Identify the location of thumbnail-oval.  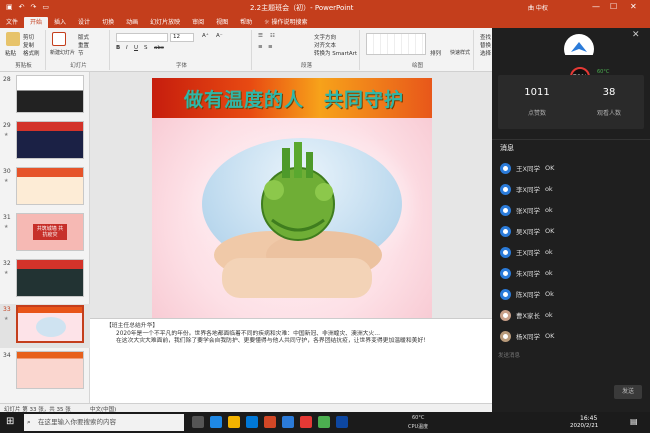
(51, 327).